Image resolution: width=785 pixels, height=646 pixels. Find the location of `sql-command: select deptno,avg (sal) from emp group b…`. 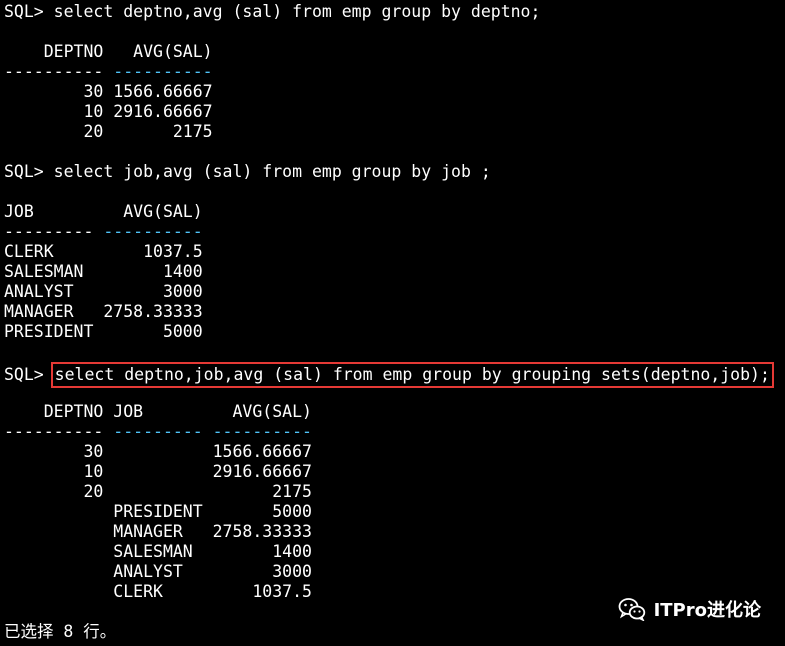

sql-command: select deptno,avg (sal) from emp group b… is located at coordinates (297, 11).